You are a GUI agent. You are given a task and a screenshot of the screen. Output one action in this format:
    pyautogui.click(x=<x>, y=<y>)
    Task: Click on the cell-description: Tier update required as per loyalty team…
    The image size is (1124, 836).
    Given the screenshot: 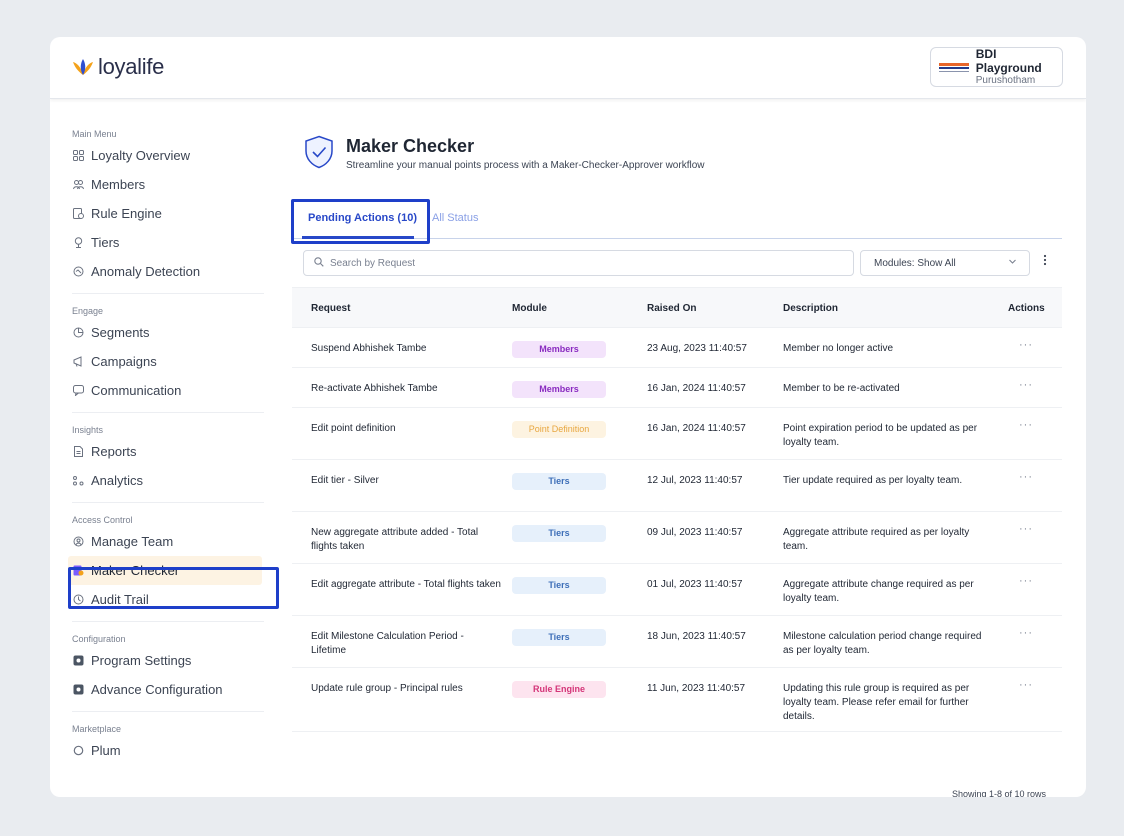 What is the action you would take?
    pyautogui.click(x=873, y=480)
    